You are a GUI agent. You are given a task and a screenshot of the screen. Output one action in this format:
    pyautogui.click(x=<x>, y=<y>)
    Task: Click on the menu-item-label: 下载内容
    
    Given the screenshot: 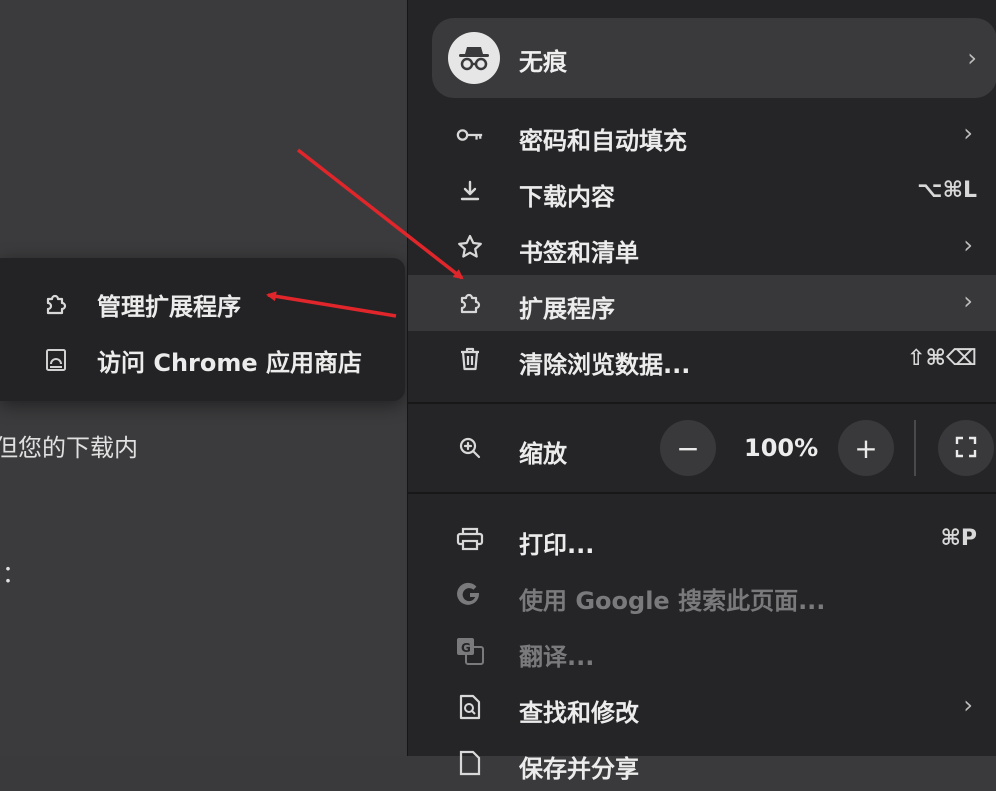 What is the action you would take?
    pyautogui.click(x=567, y=197)
    